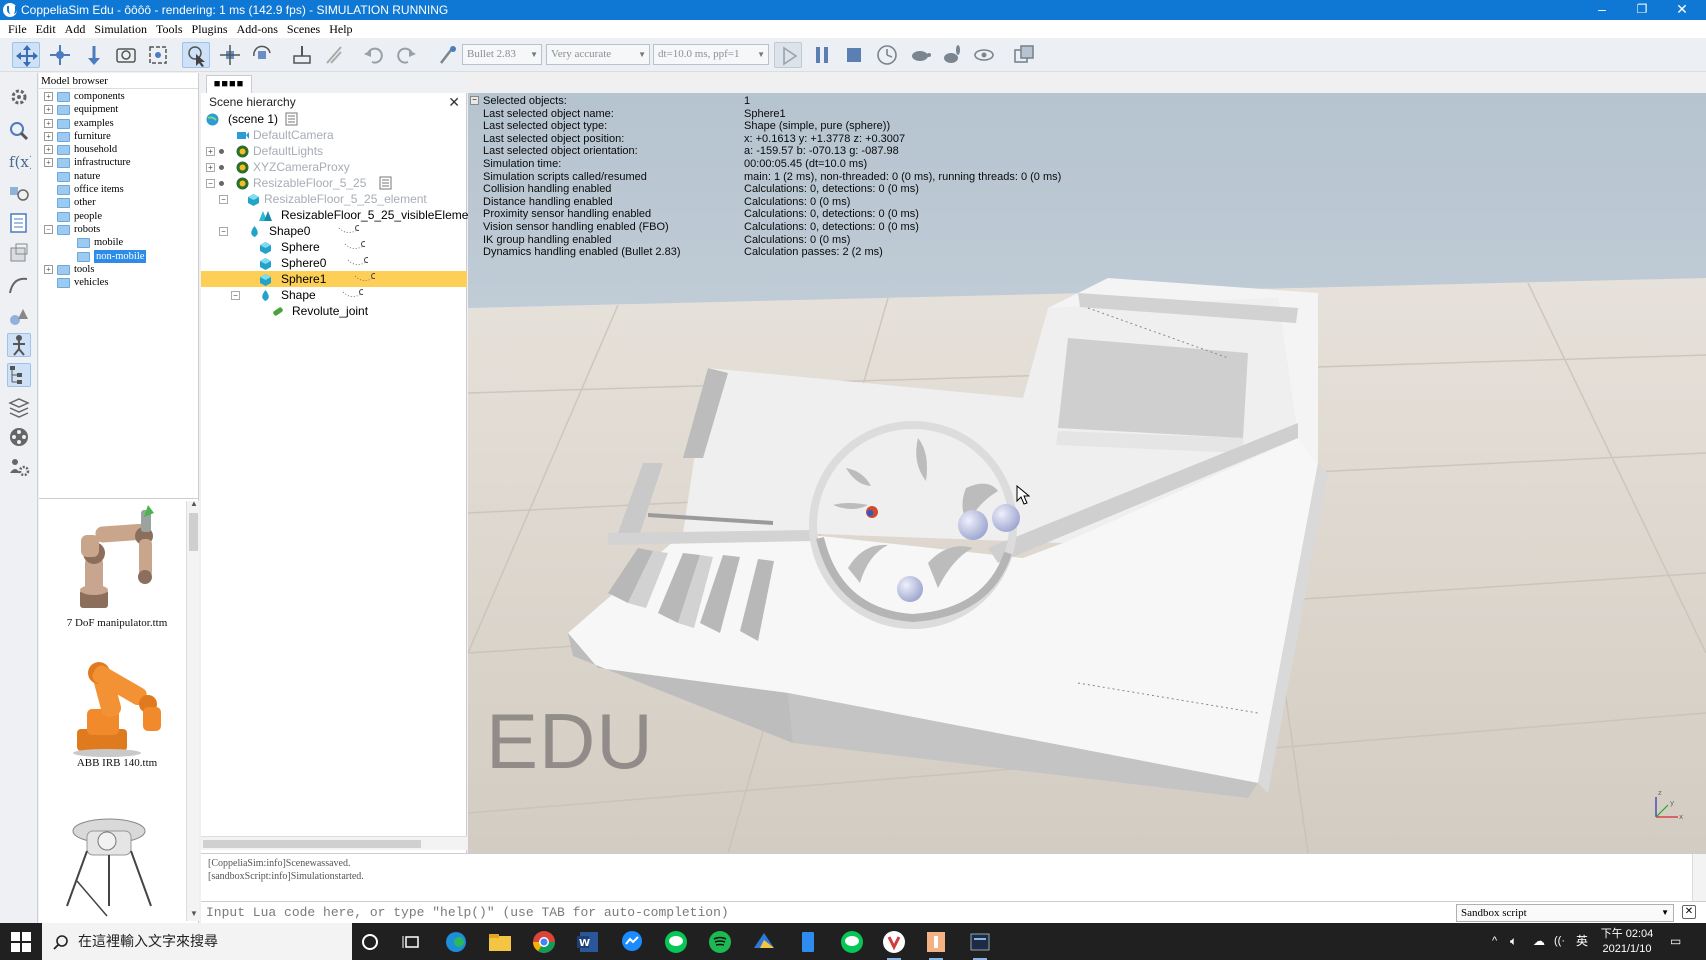  I want to click on menu-tools: Tools, so click(169, 29).